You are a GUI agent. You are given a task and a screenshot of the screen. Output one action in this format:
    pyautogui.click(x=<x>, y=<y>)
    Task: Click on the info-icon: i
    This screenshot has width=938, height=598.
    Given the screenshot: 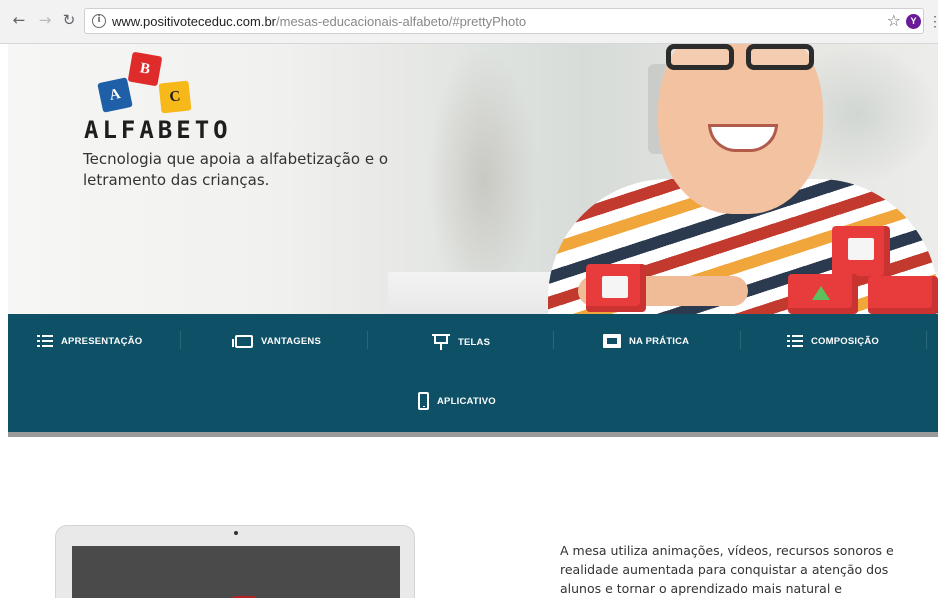 What is the action you would take?
    pyautogui.click(x=99, y=21)
    